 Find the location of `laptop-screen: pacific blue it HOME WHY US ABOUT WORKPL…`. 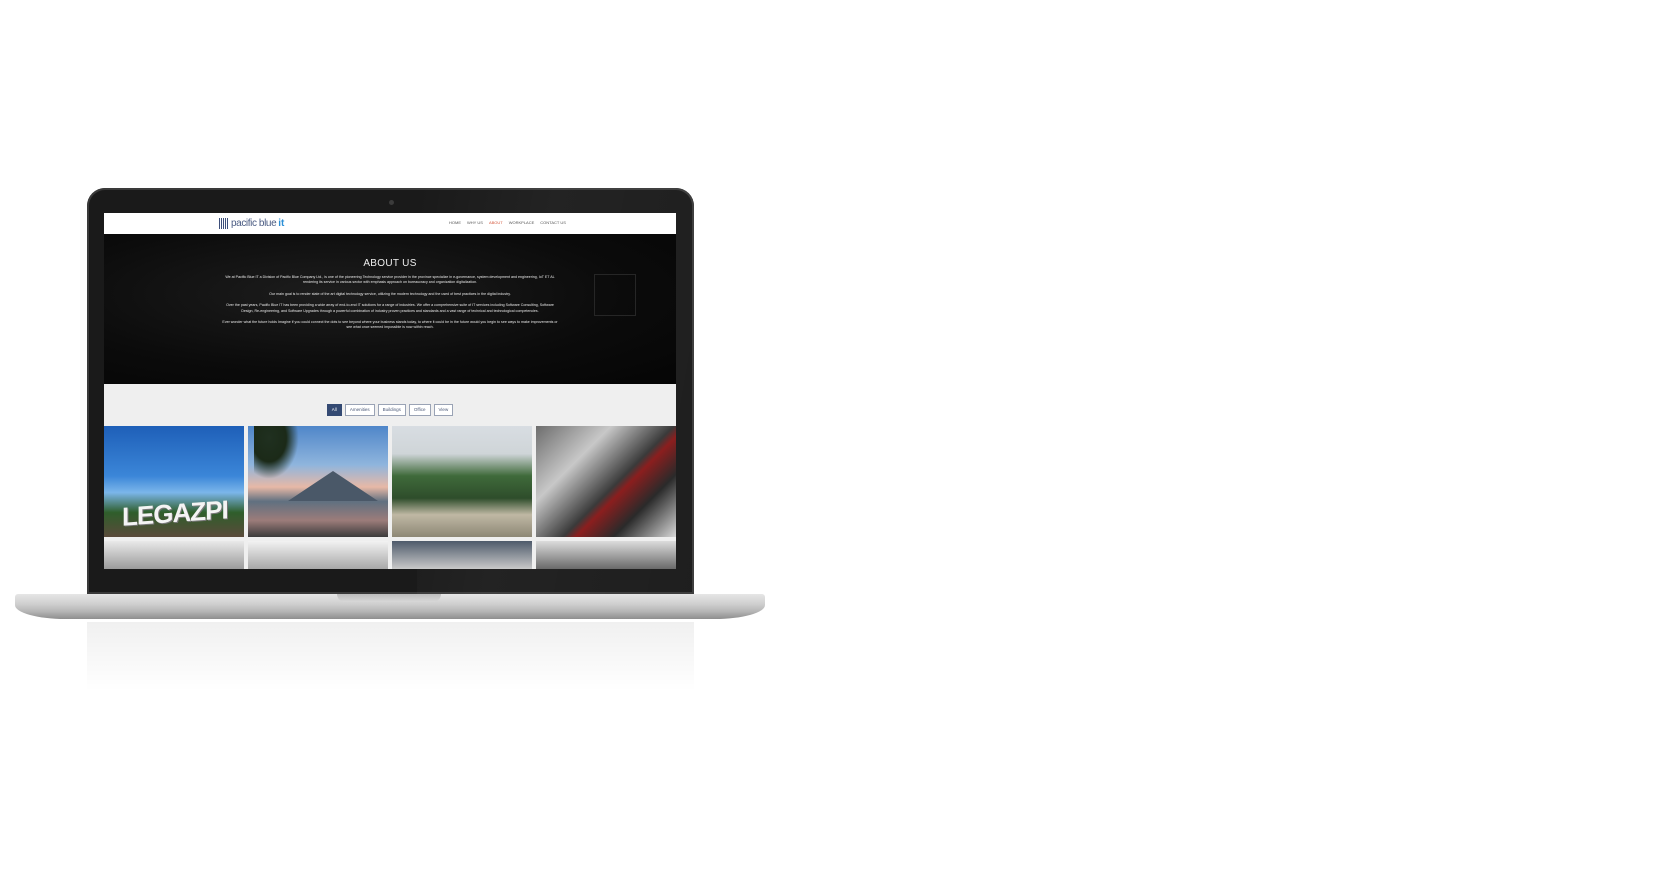

laptop-screen: pacific blue it HOME WHY US ABOUT WORKPL… is located at coordinates (390, 391).